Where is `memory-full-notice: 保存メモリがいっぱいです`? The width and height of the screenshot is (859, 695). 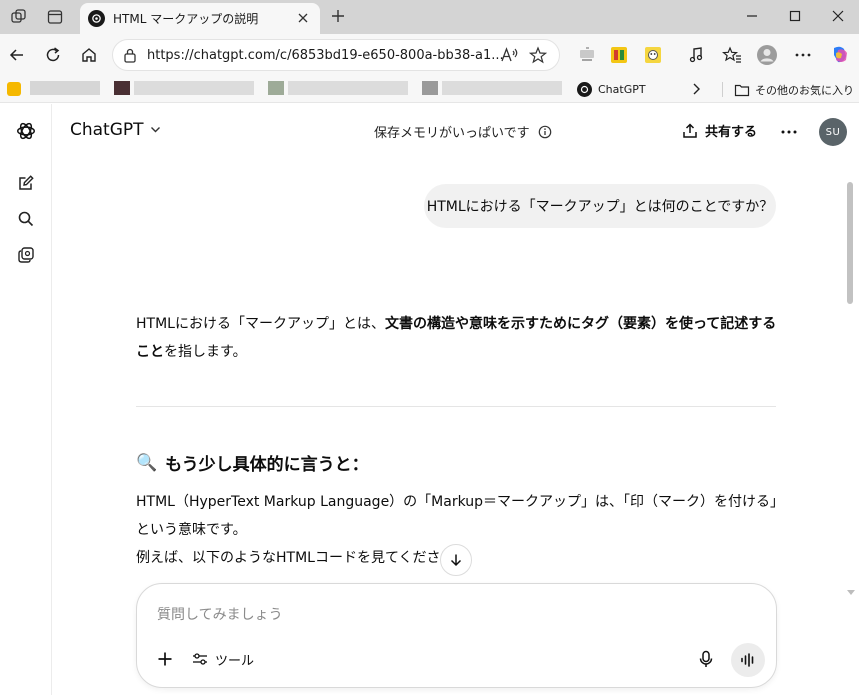
memory-full-notice: 保存メモリがいっぱいです is located at coordinates (463, 131).